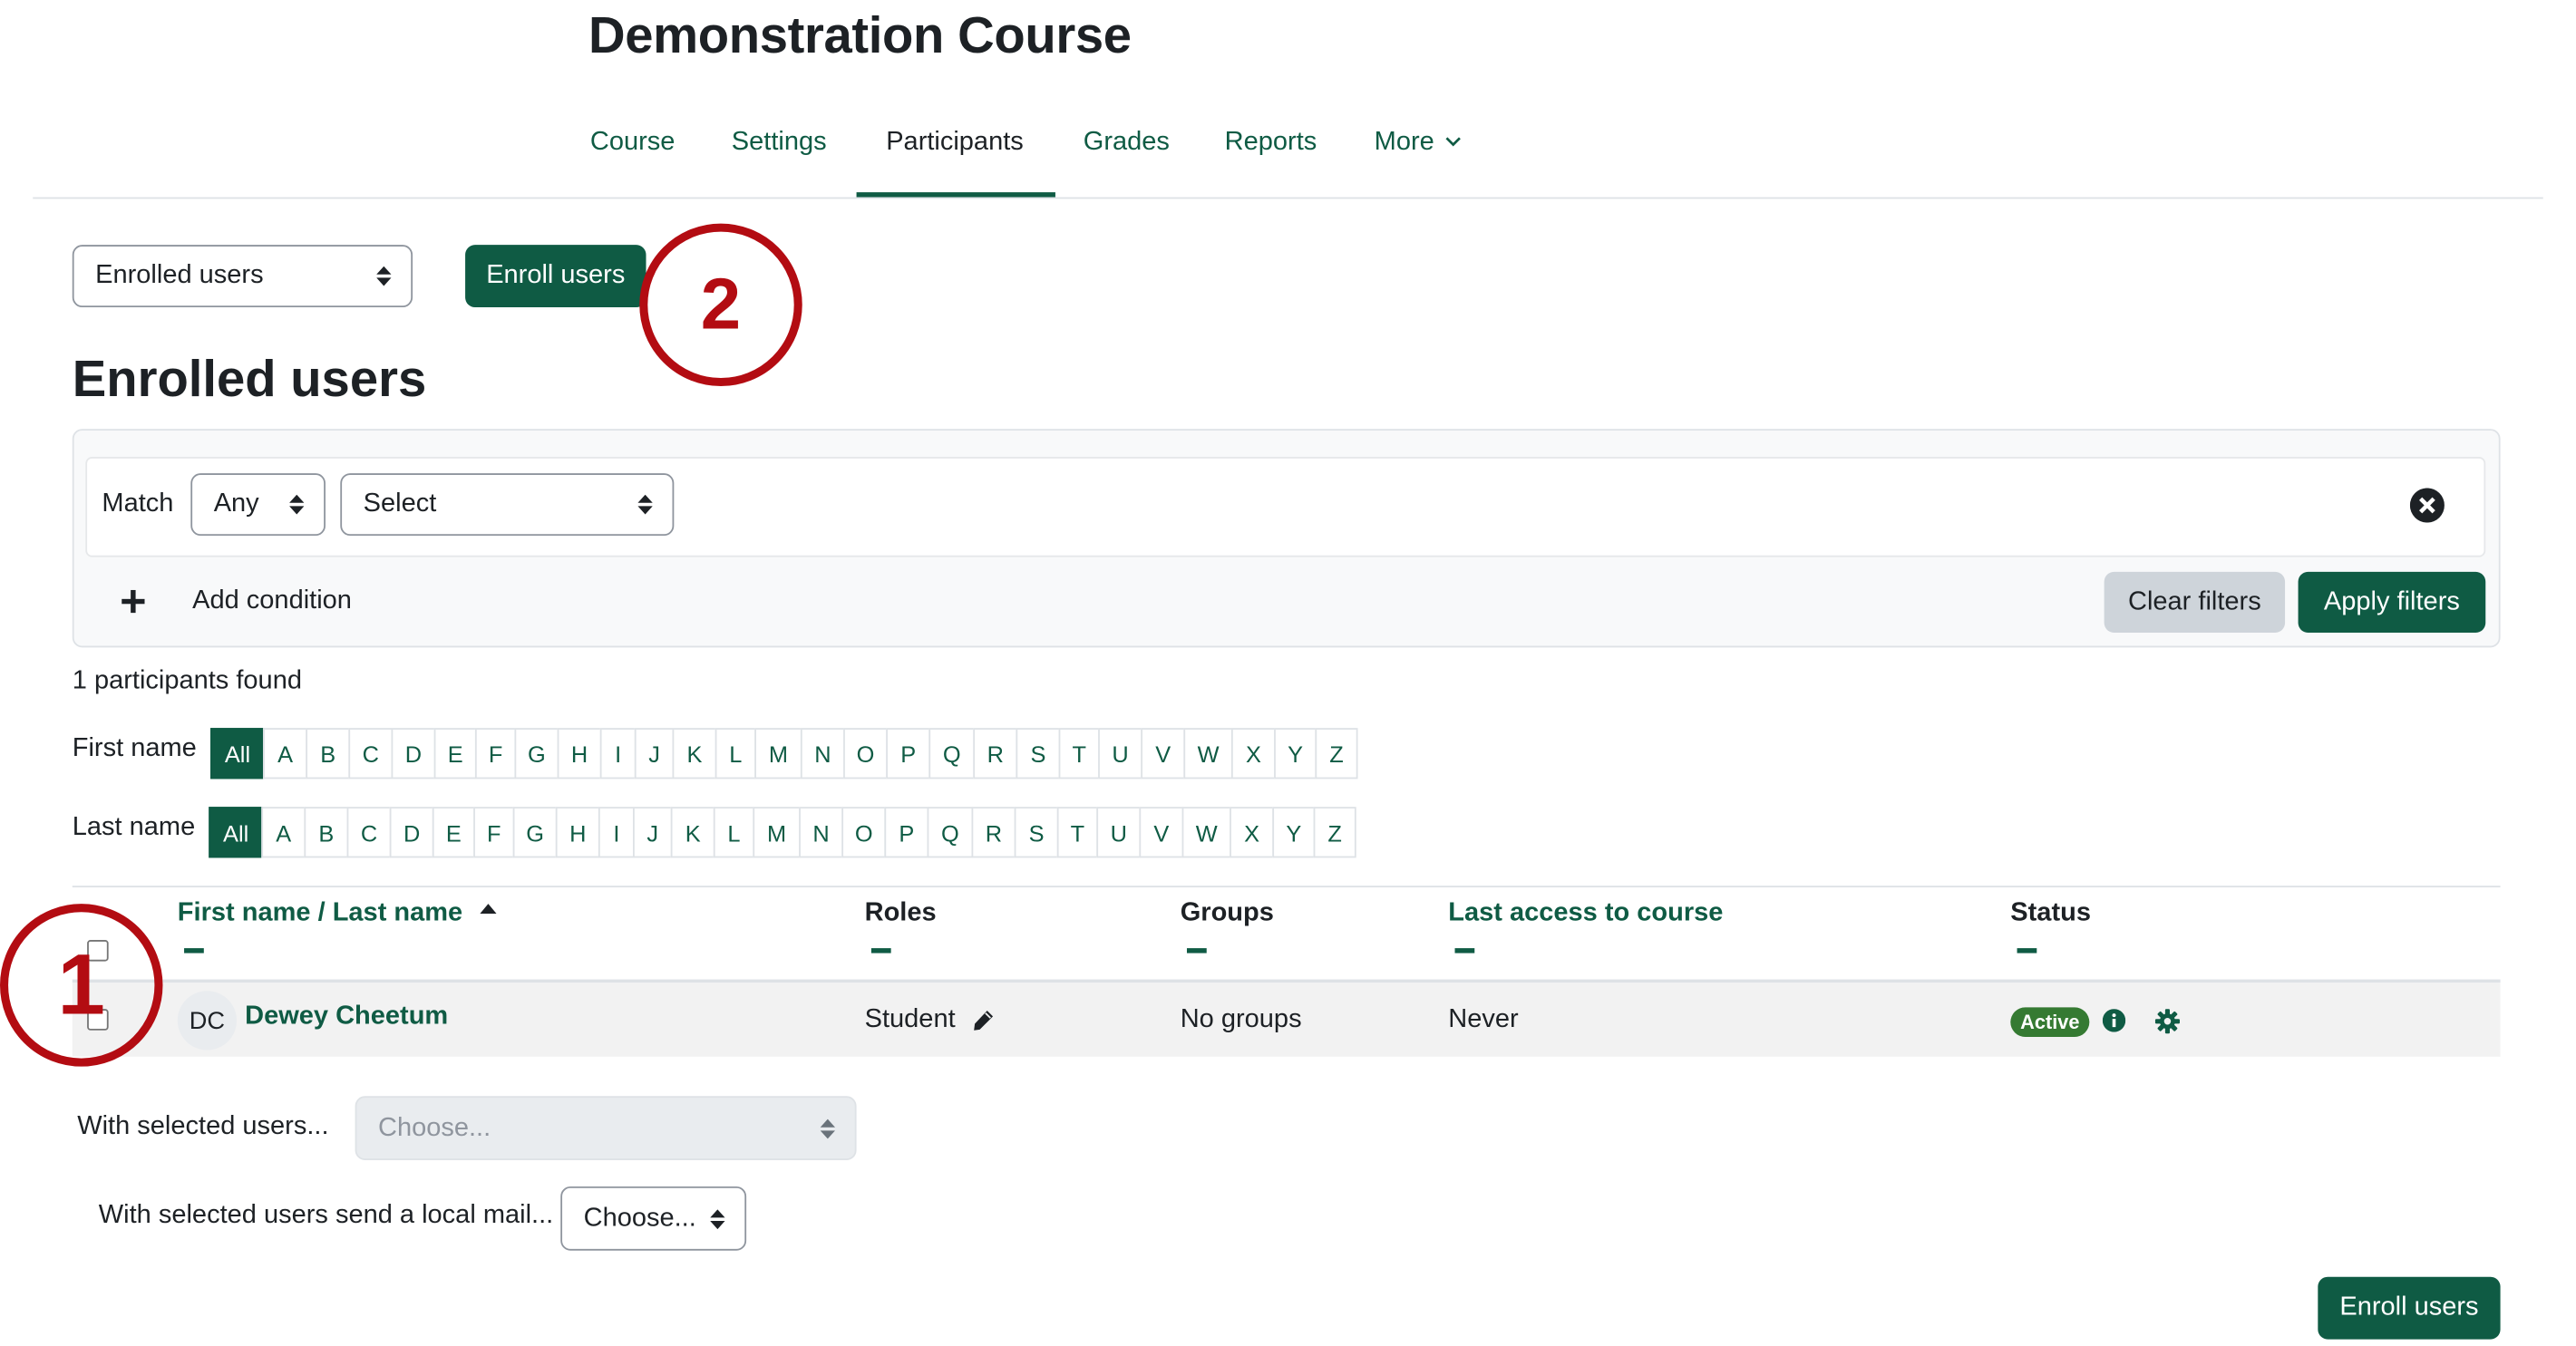 The image size is (2576, 1346). Describe the element at coordinates (633, 143) in the screenshot. I see `tab-course: Course` at that location.